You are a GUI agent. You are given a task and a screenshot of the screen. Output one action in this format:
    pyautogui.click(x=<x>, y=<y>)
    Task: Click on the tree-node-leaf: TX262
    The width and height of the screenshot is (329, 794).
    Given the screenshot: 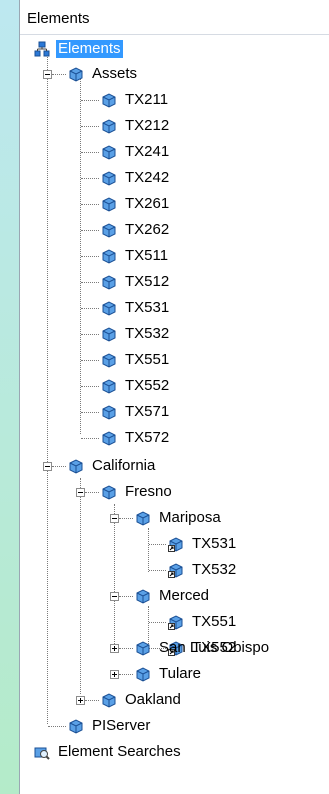 What is the action you would take?
    pyautogui.click(x=136, y=230)
    